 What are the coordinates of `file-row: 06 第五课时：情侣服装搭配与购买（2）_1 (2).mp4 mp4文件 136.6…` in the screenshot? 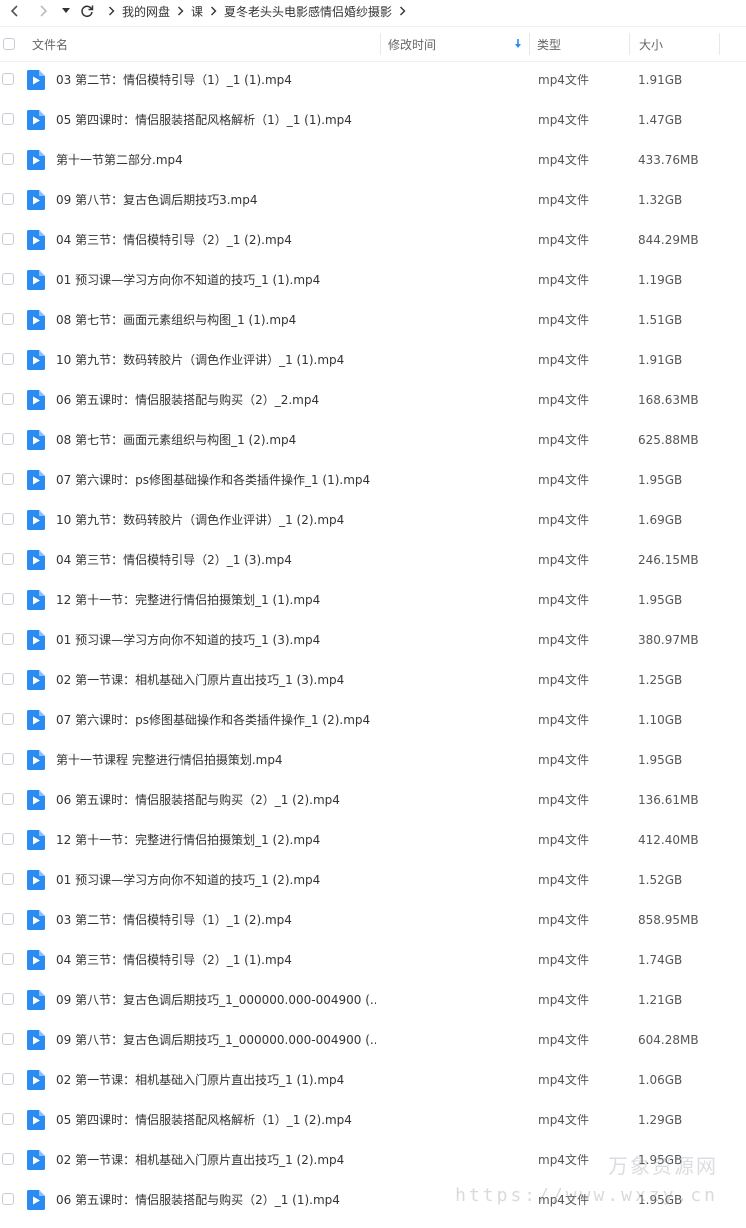 It's located at (373, 800).